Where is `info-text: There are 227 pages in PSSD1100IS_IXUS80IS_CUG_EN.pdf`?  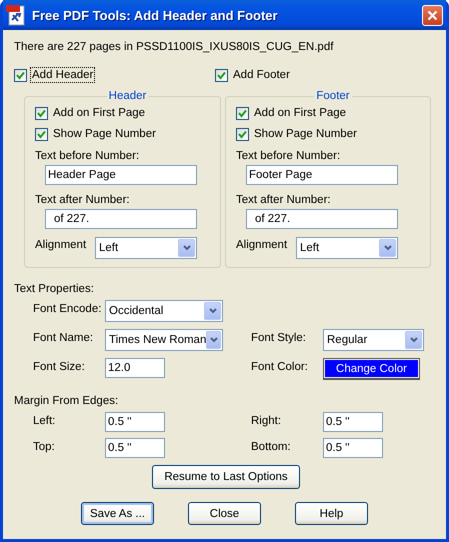 info-text: There are 227 pages in PSSD1100IS_IXUS80IS_CUG_EN.pdf is located at coordinates (174, 47).